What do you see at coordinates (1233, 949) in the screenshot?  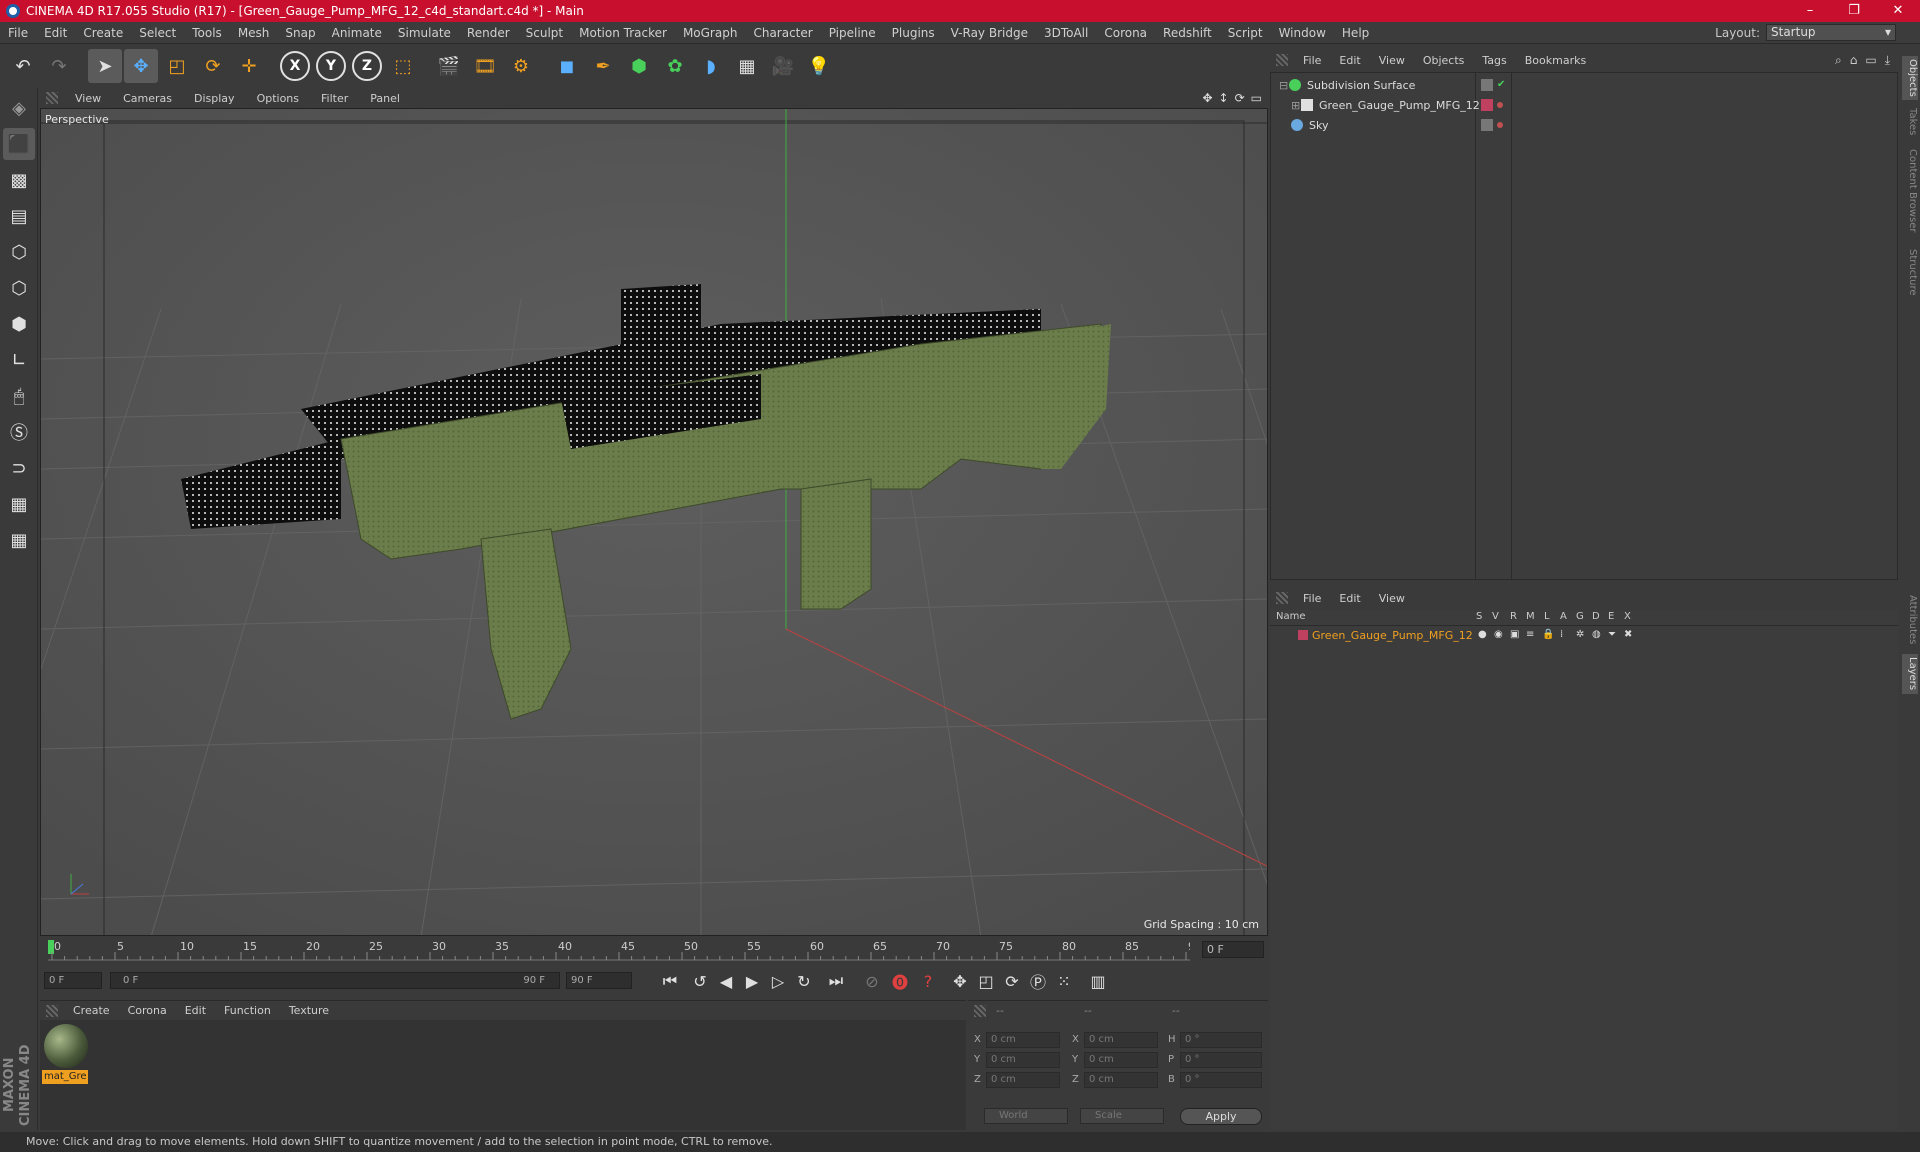 I see `current-frame-field: 0 F` at bounding box center [1233, 949].